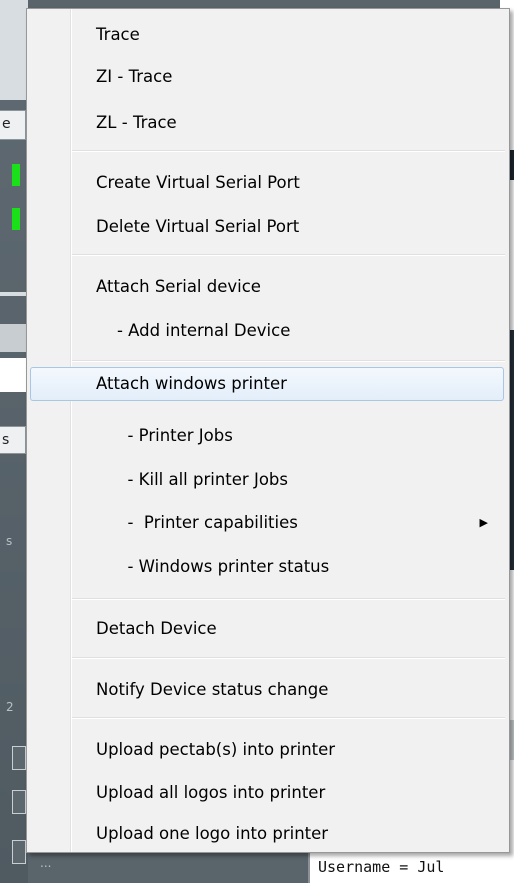 The height and width of the screenshot is (883, 514). I want to click on menu-item-windows-printer-status: - Windows printer status, so click(267, 567).